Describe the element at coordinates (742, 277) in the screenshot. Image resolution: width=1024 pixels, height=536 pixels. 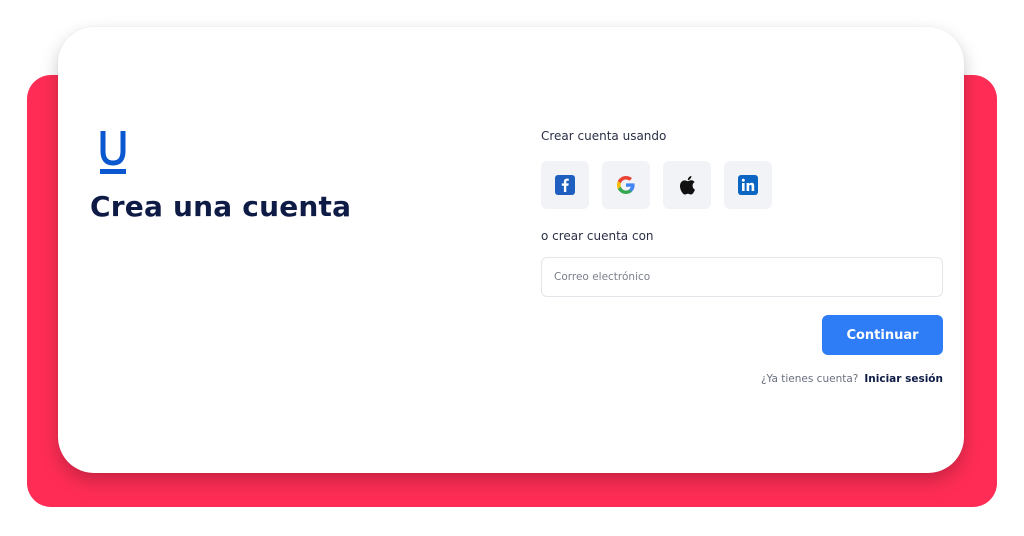
I see `email-input` at that location.